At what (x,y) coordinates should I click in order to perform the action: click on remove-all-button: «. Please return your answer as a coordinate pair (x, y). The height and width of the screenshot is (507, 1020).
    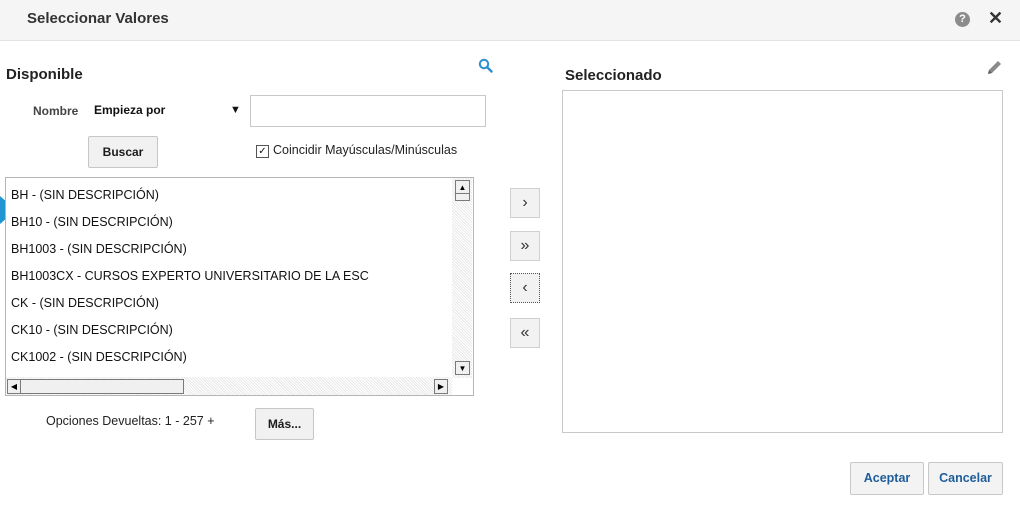
    Looking at the image, I should click on (525, 333).